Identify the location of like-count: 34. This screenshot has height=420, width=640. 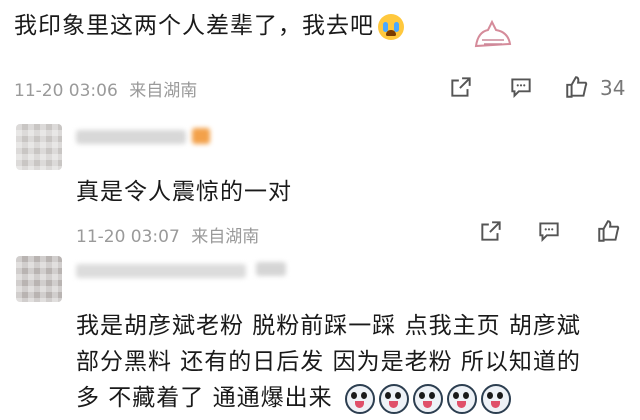
(613, 88).